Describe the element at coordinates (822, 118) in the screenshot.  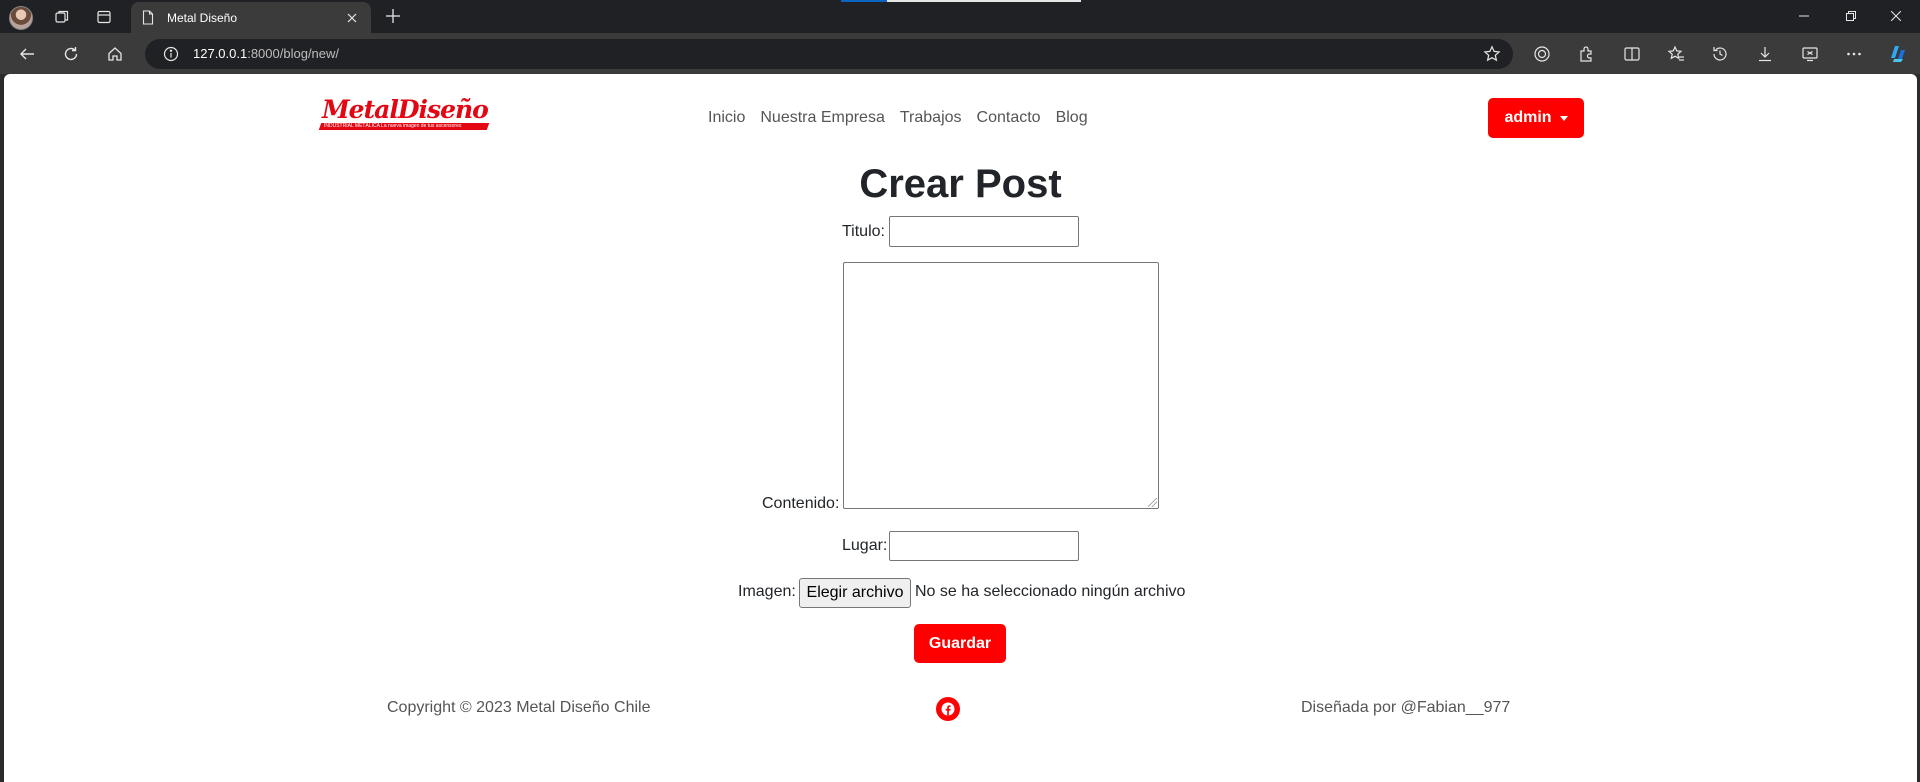
I see `nav-link-nuestra-empresa: Nuestra Empresa` at that location.